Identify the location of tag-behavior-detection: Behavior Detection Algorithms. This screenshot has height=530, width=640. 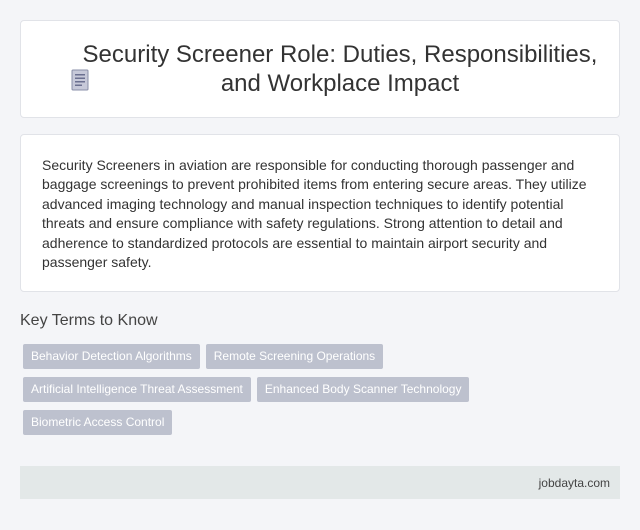
(111, 356).